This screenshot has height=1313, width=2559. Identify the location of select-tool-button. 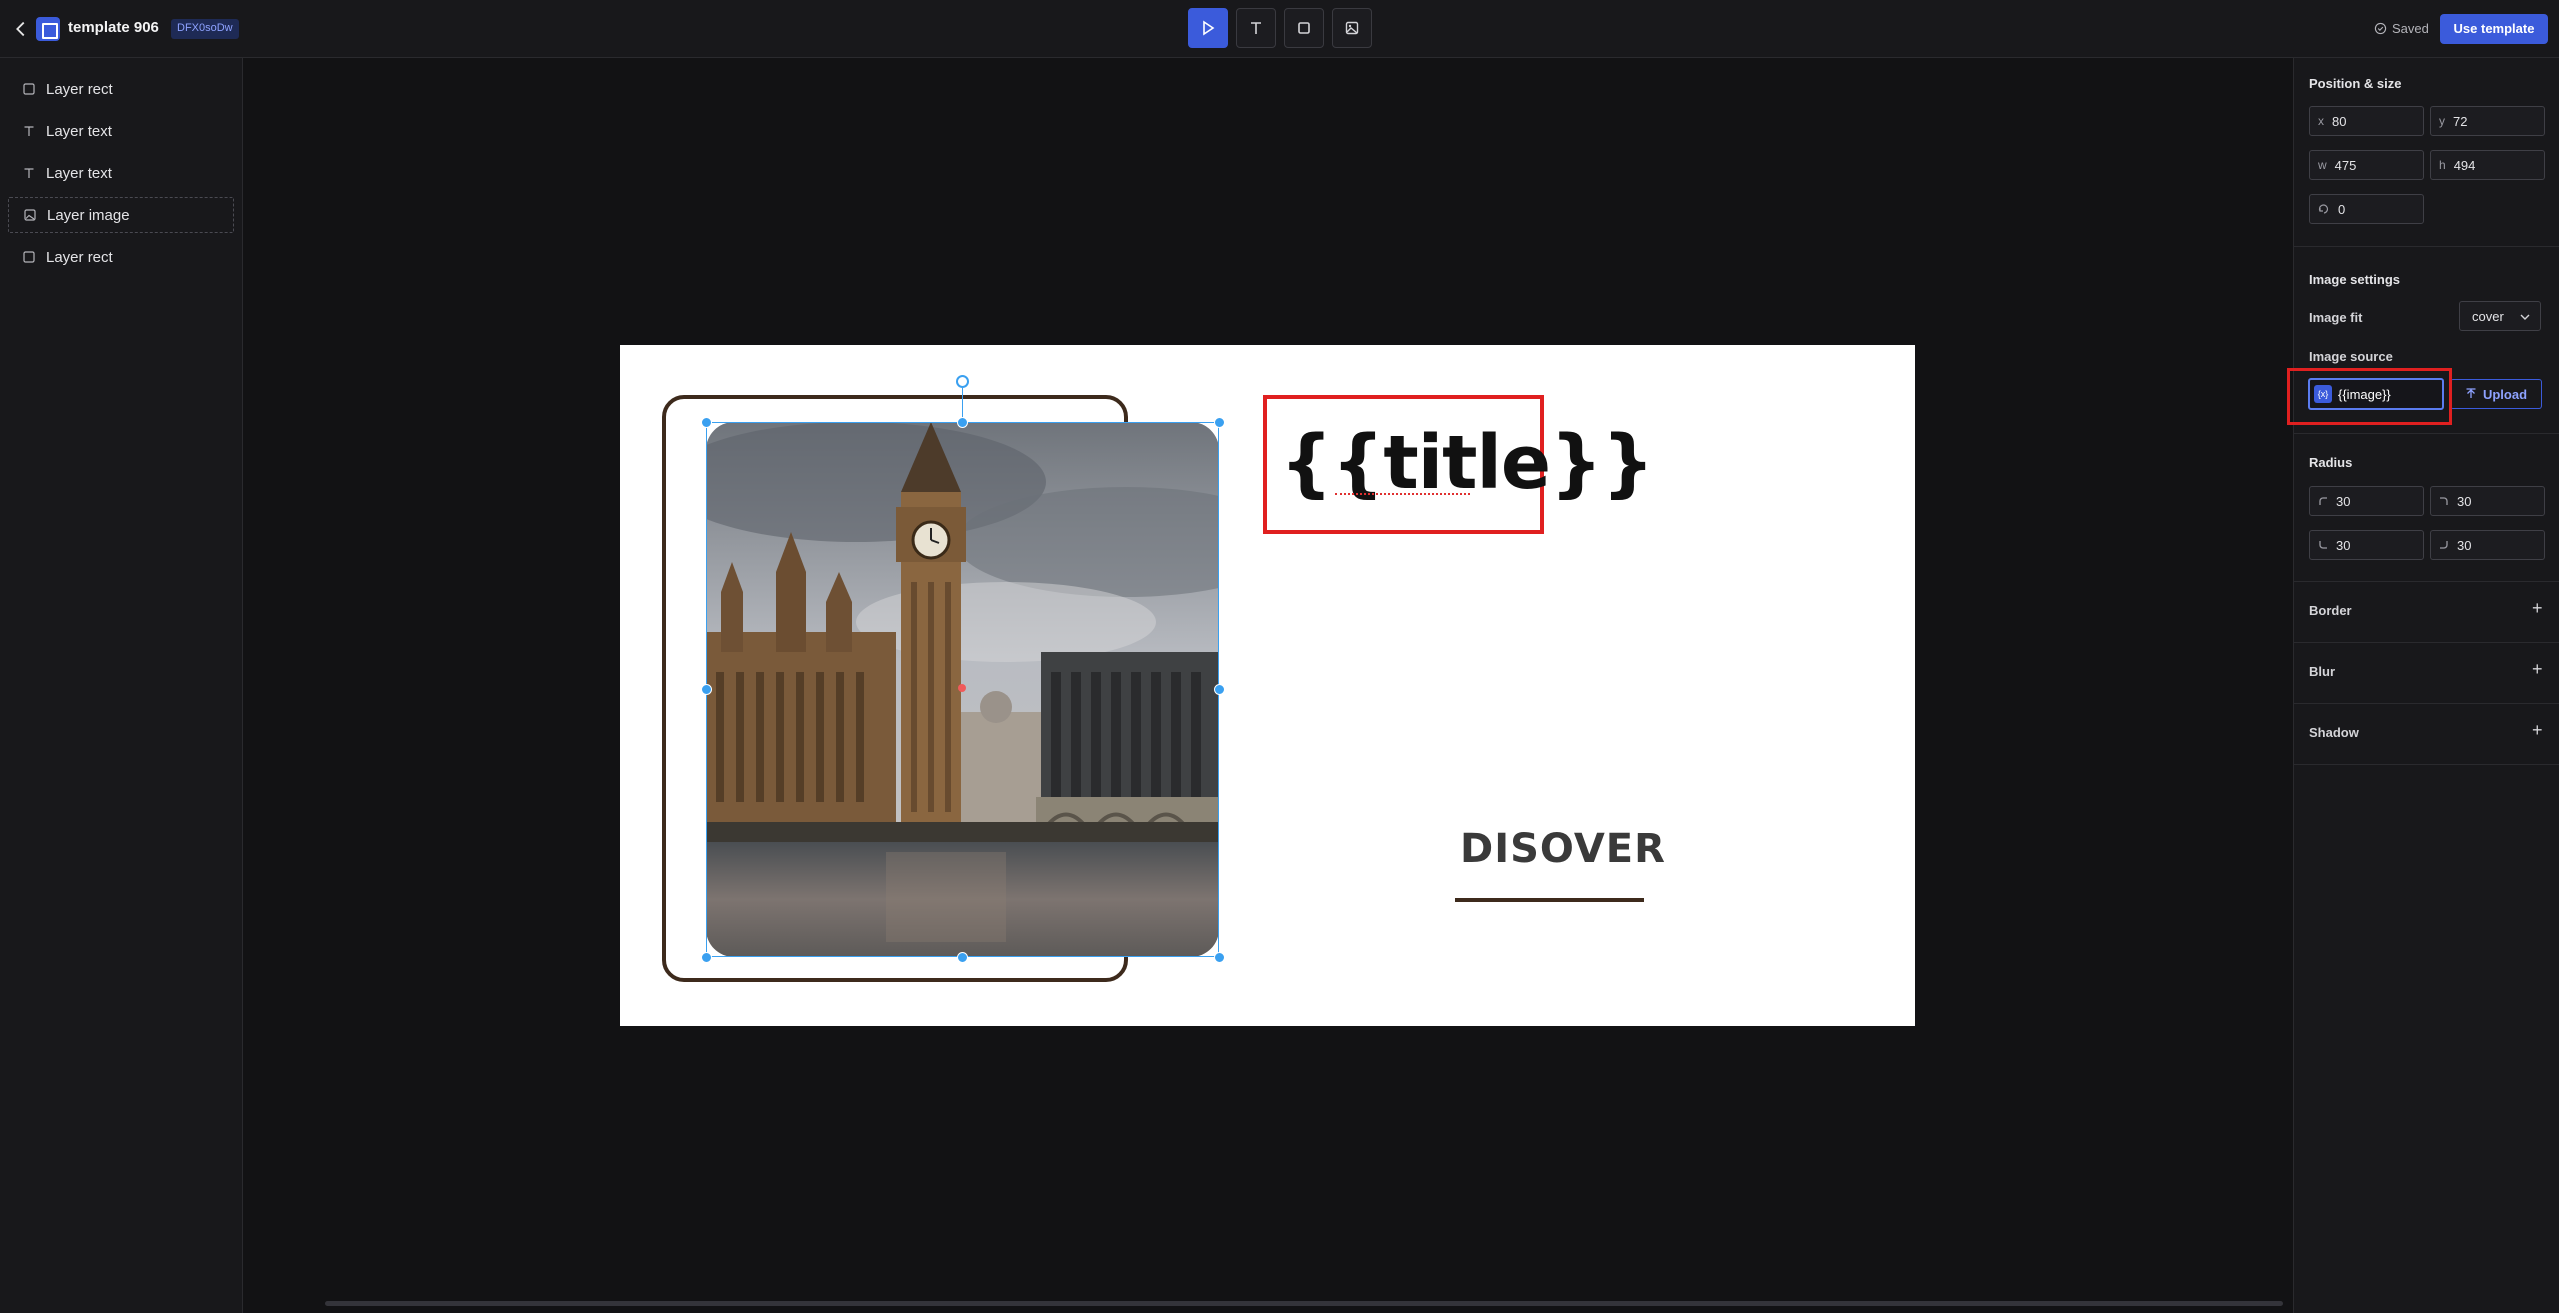
(1208, 28).